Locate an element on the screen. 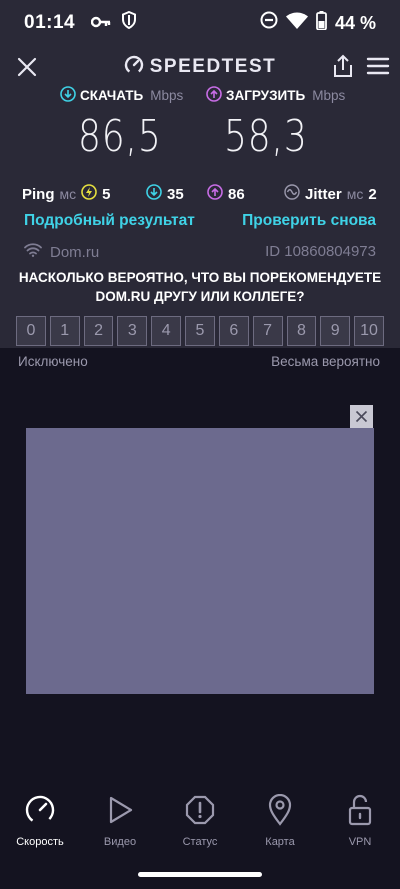  detailed-result-link: Подробный результат is located at coordinates (109, 221).